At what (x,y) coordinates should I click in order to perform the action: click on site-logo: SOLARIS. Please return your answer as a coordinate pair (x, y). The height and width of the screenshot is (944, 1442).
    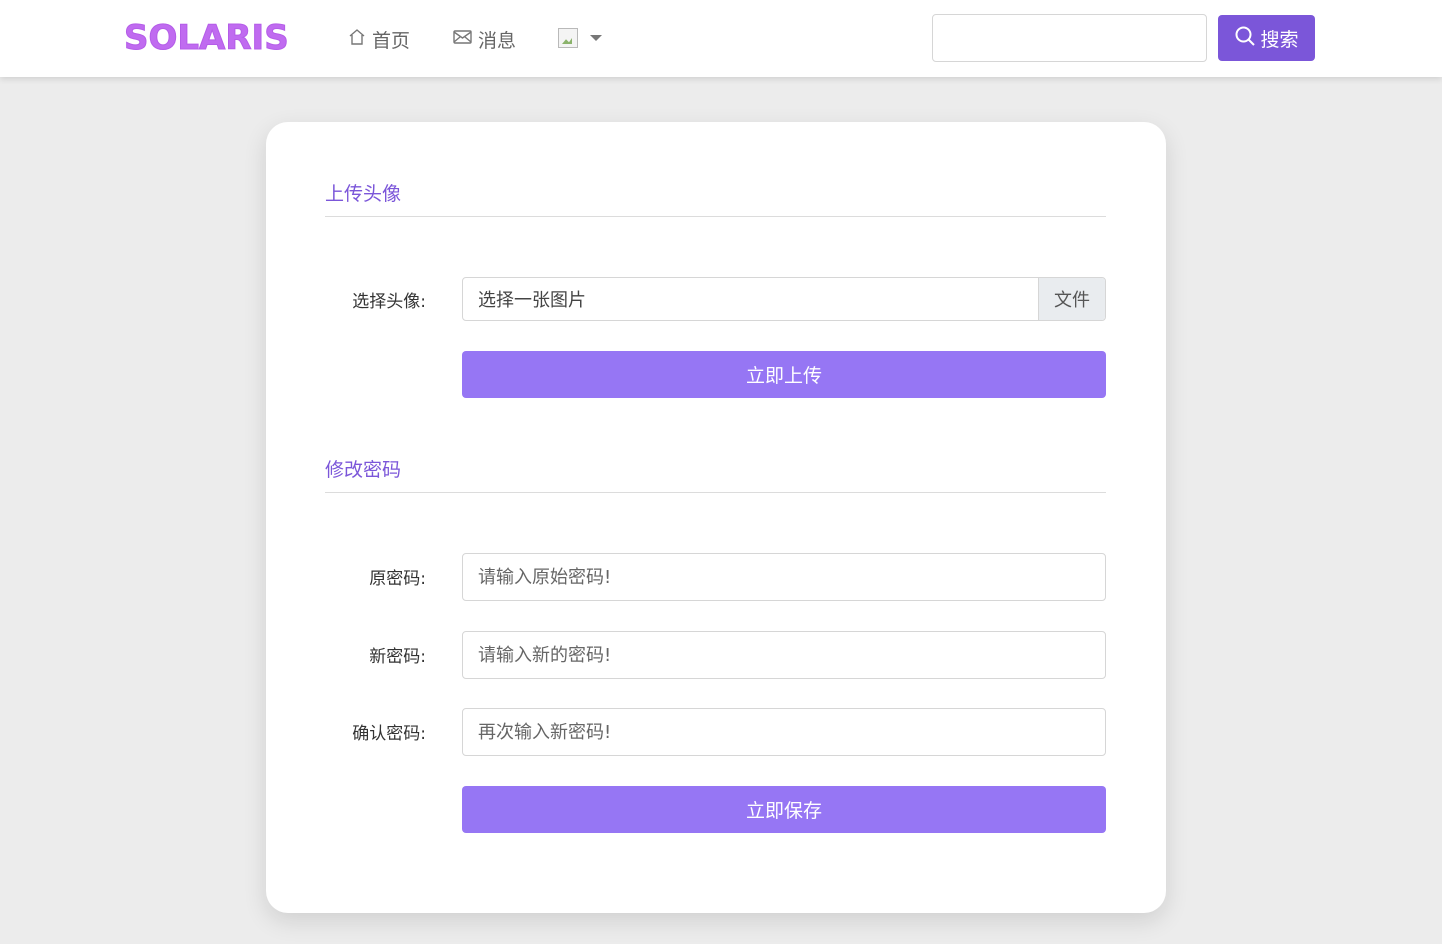
    Looking at the image, I should click on (207, 38).